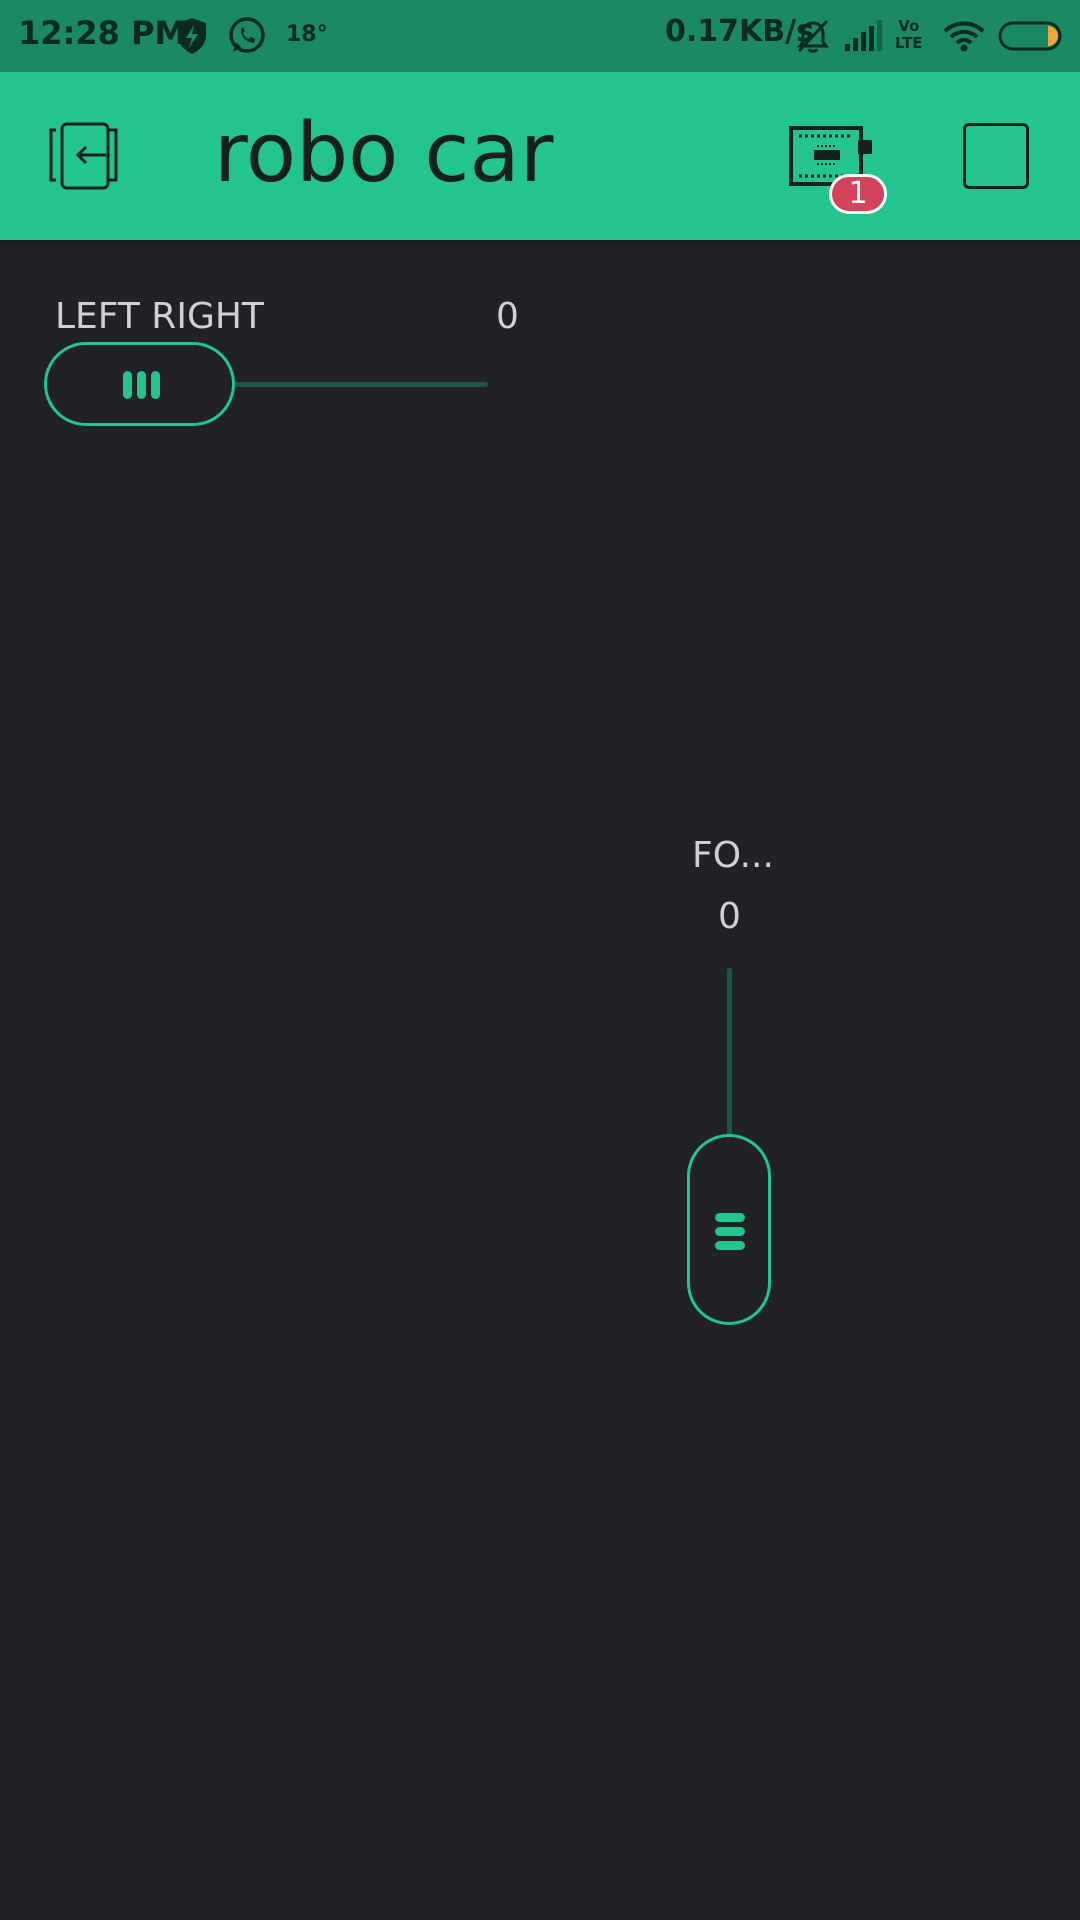  I want to click on left-right-slider-track, so click(359, 384).